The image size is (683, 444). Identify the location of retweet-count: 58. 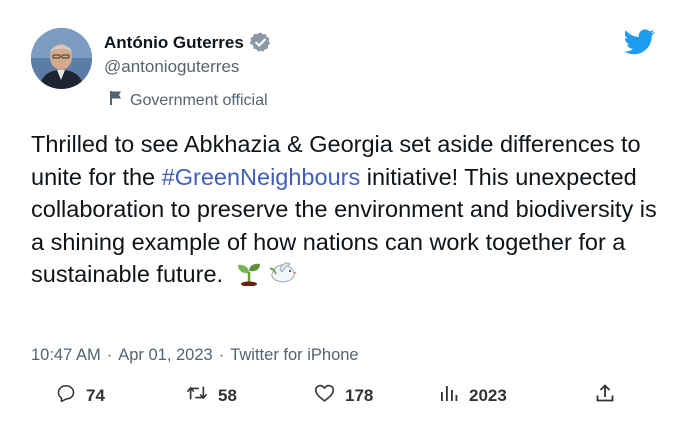
(227, 395).